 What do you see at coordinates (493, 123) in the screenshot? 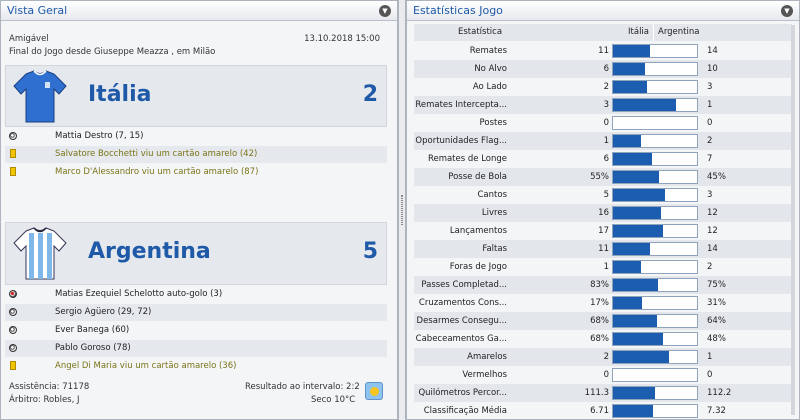
I see `stat-label: Postes` at bounding box center [493, 123].